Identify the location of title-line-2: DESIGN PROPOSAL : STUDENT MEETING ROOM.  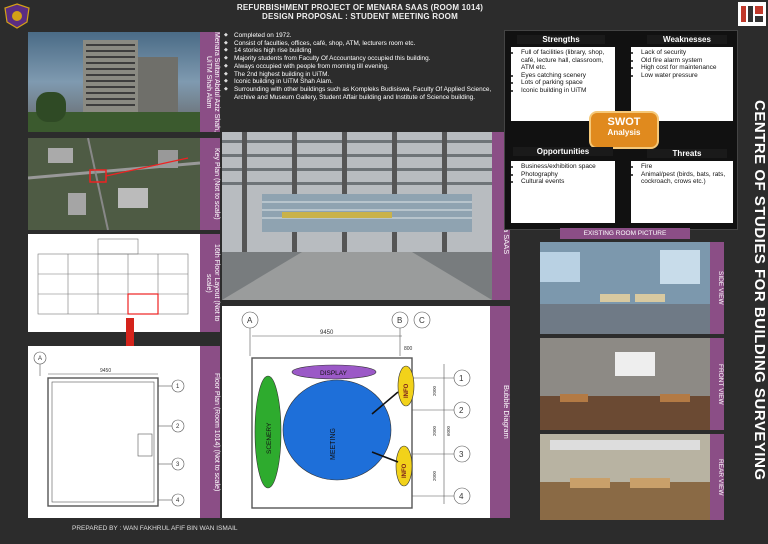
(360, 16).